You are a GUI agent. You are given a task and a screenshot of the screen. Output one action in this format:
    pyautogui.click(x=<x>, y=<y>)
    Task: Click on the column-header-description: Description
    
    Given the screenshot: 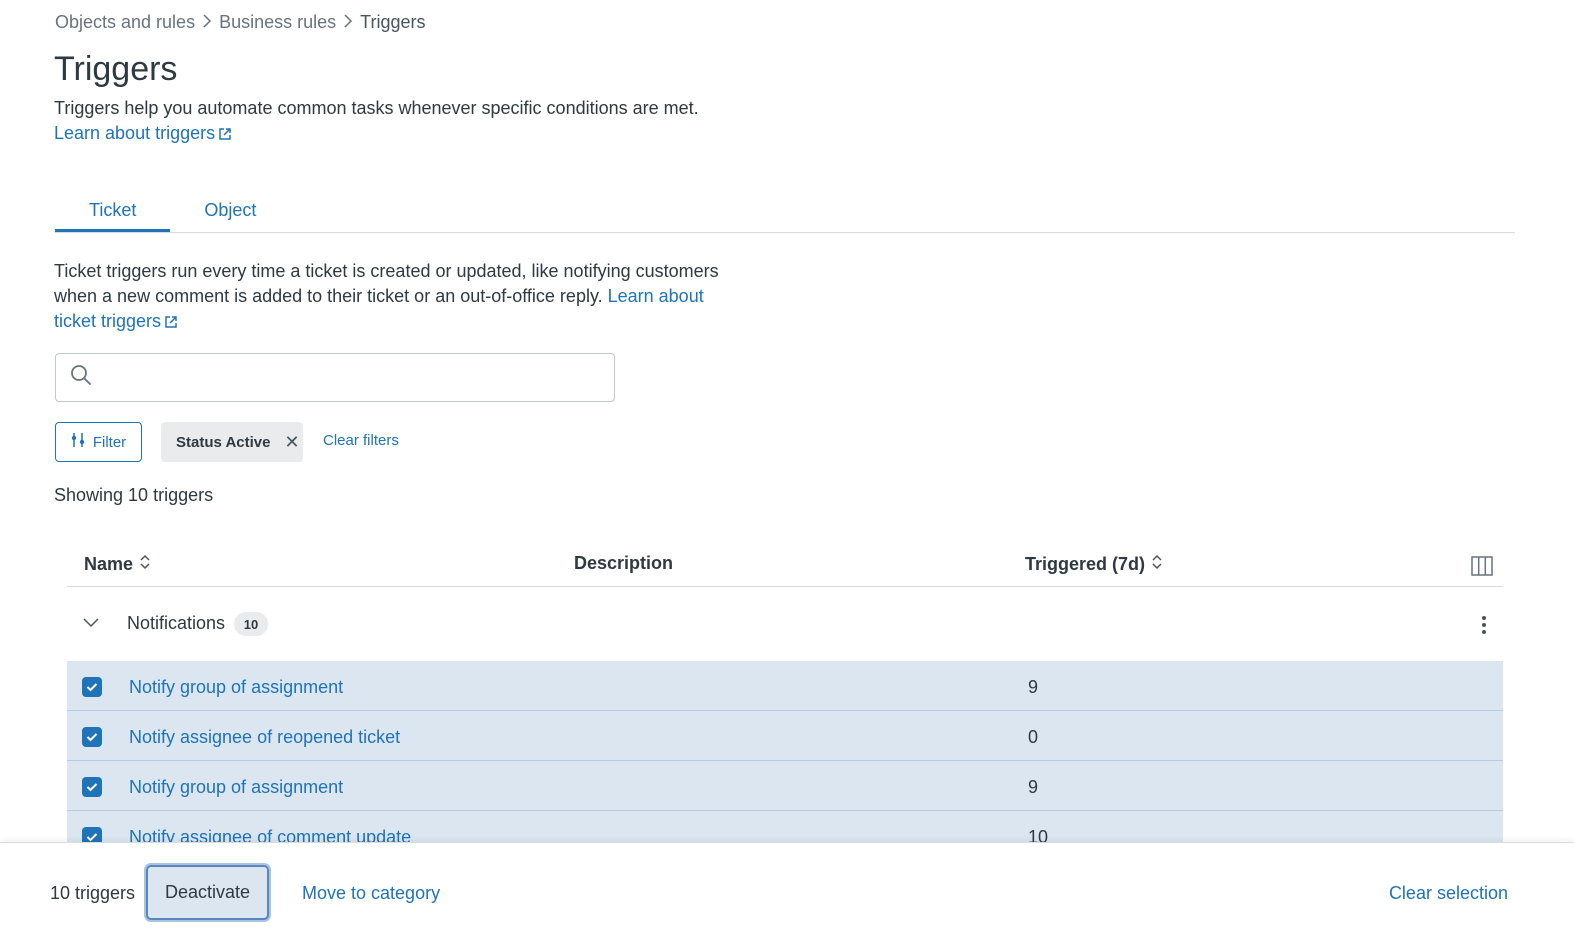 What is the action you would take?
    pyautogui.click(x=623, y=563)
    